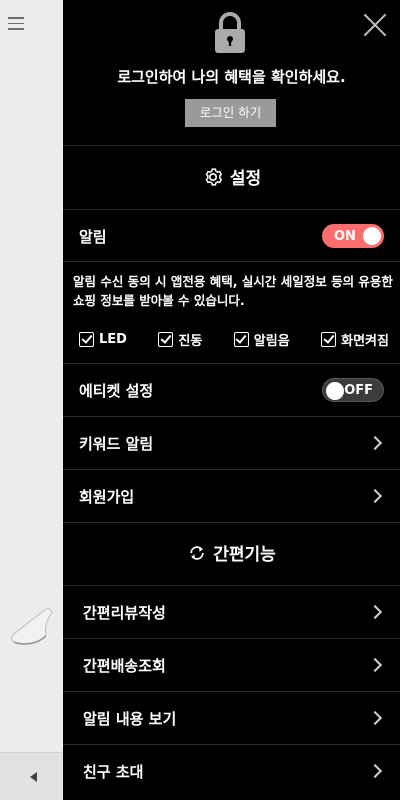 The image size is (400, 800). Describe the element at coordinates (345, 236) in the screenshot. I see `toggle-text: ON` at that location.